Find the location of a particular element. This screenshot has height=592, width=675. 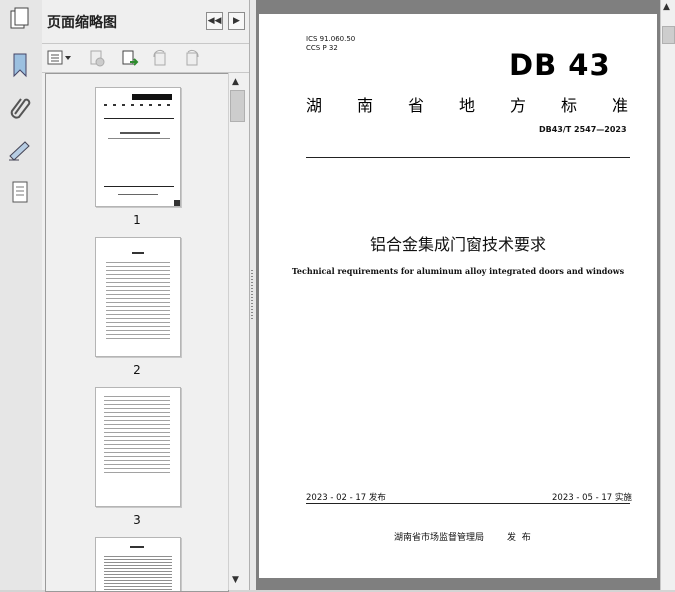

options-menu-icon is located at coordinates (60, 58).